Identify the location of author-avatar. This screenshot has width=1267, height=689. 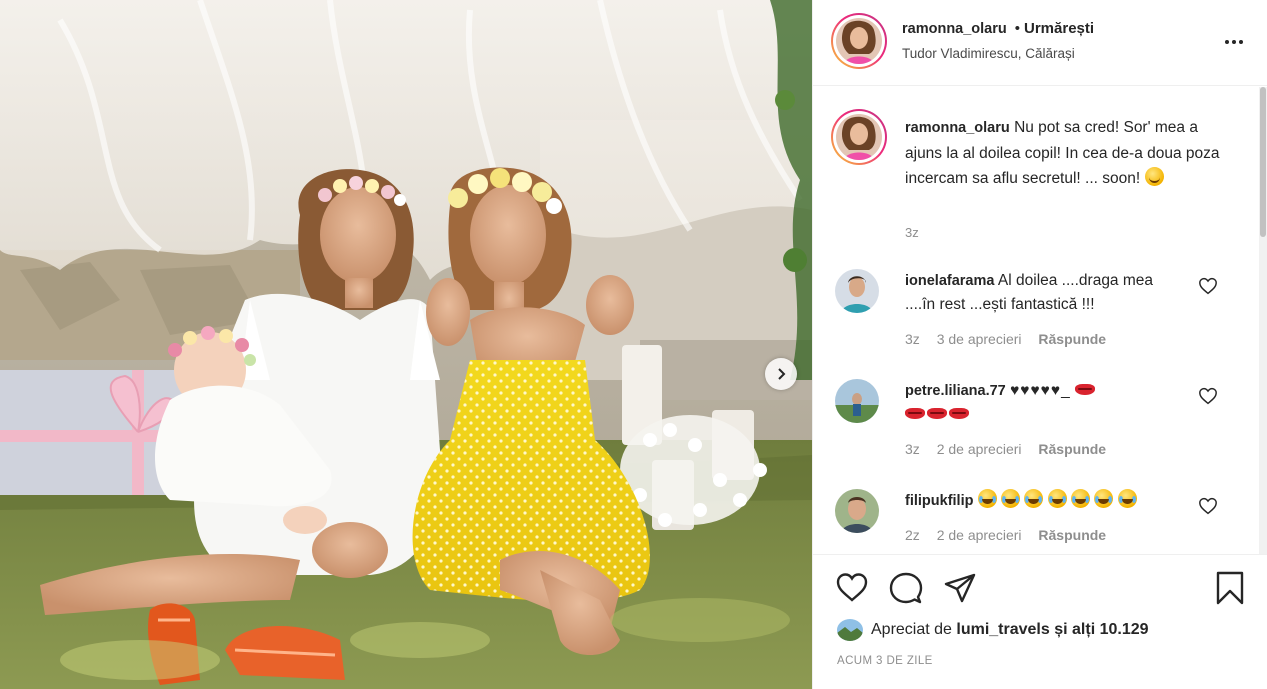
(859, 41).